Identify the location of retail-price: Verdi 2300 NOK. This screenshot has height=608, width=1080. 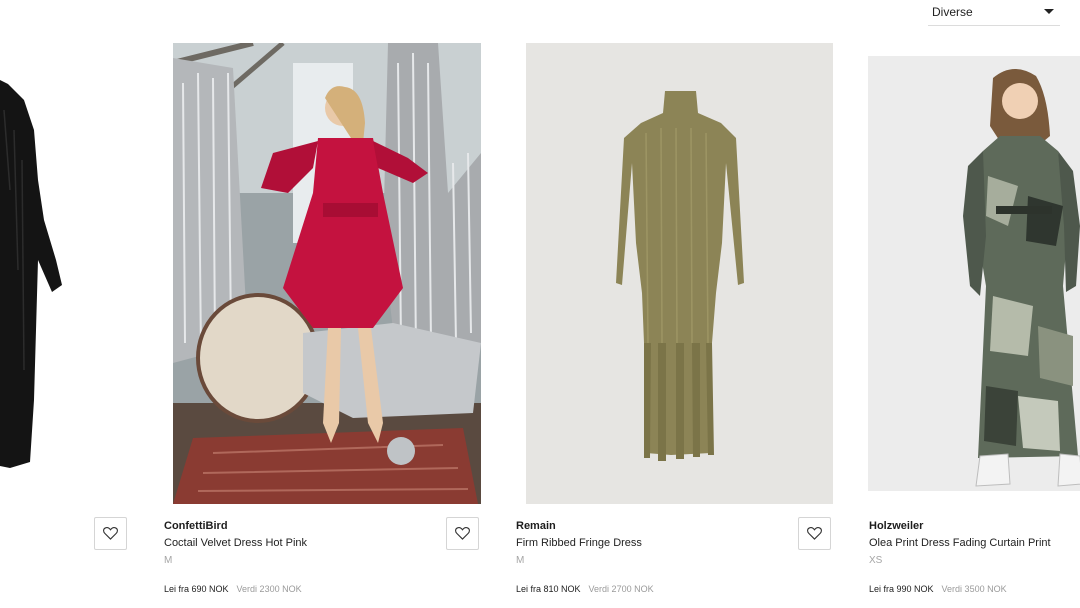
(269, 589).